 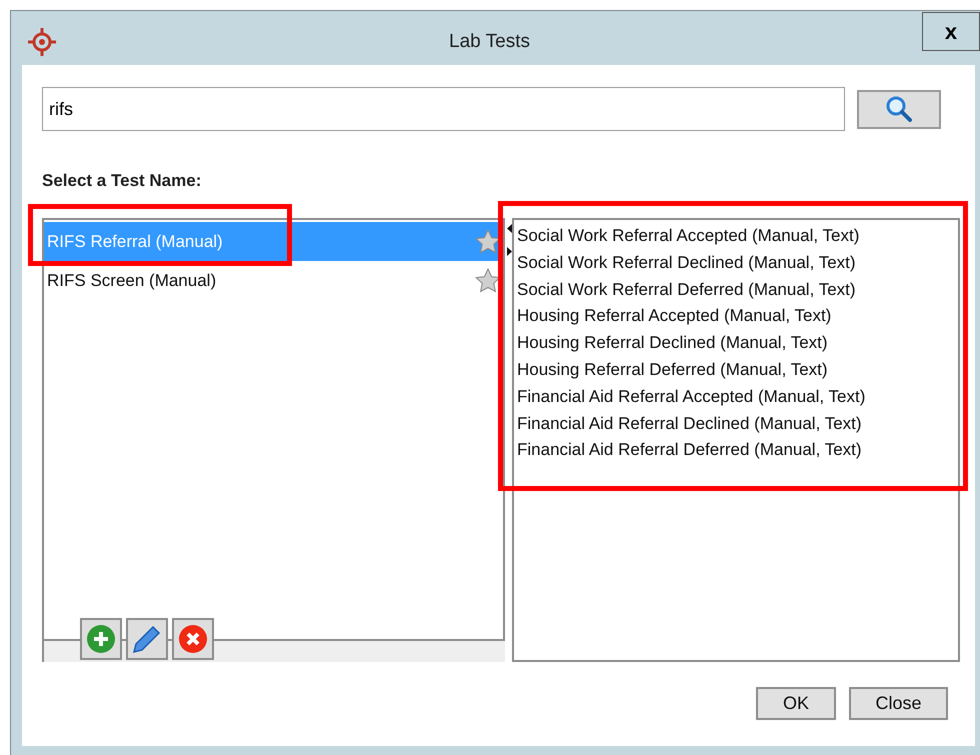 I want to click on result-list-item: Housing Referral Accepted (Manual, Text), so click(x=737, y=316).